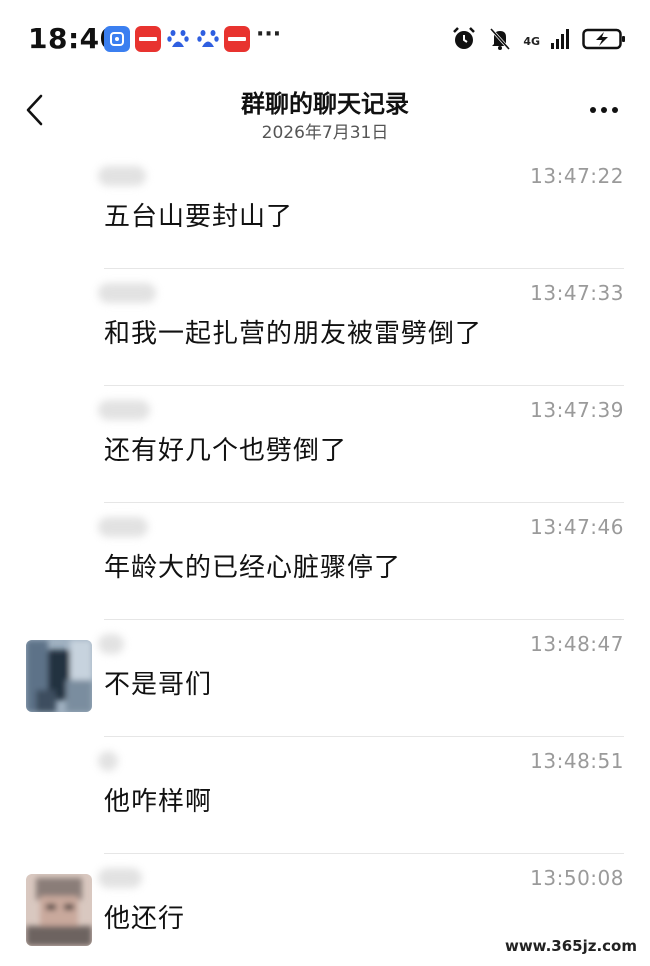 This screenshot has height=966, width=650. Describe the element at coordinates (325, 210) in the screenshot. I see `message-item: 13:47:22 五台山要封山了` at that location.